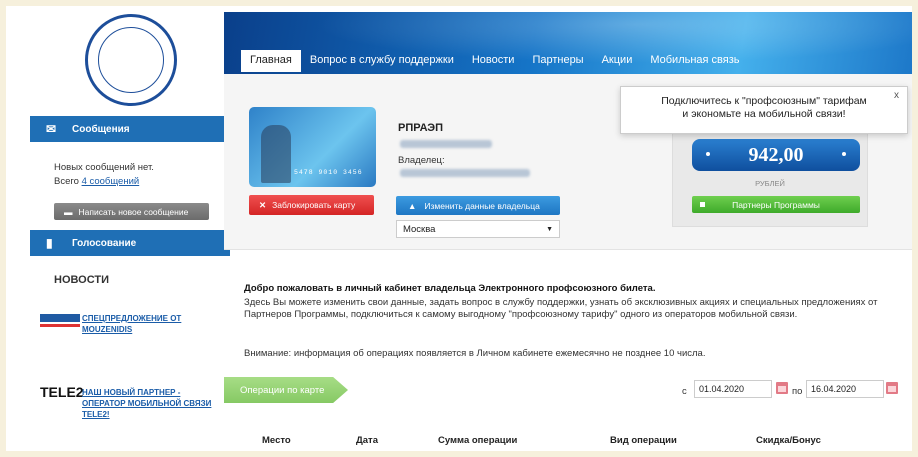 This screenshot has width=918, height=457. I want to click on union-logo, so click(131, 60).